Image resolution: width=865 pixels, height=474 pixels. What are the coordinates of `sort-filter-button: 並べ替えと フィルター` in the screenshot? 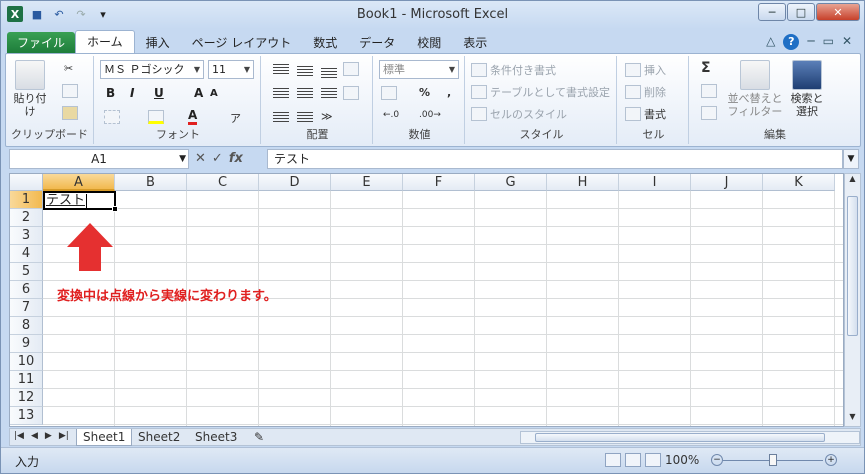 It's located at (755, 89).